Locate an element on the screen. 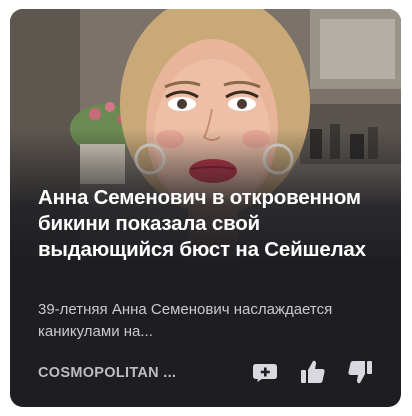 This screenshot has width=412, height=416. thumbs-down-icon is located at coordinates (360, 374).